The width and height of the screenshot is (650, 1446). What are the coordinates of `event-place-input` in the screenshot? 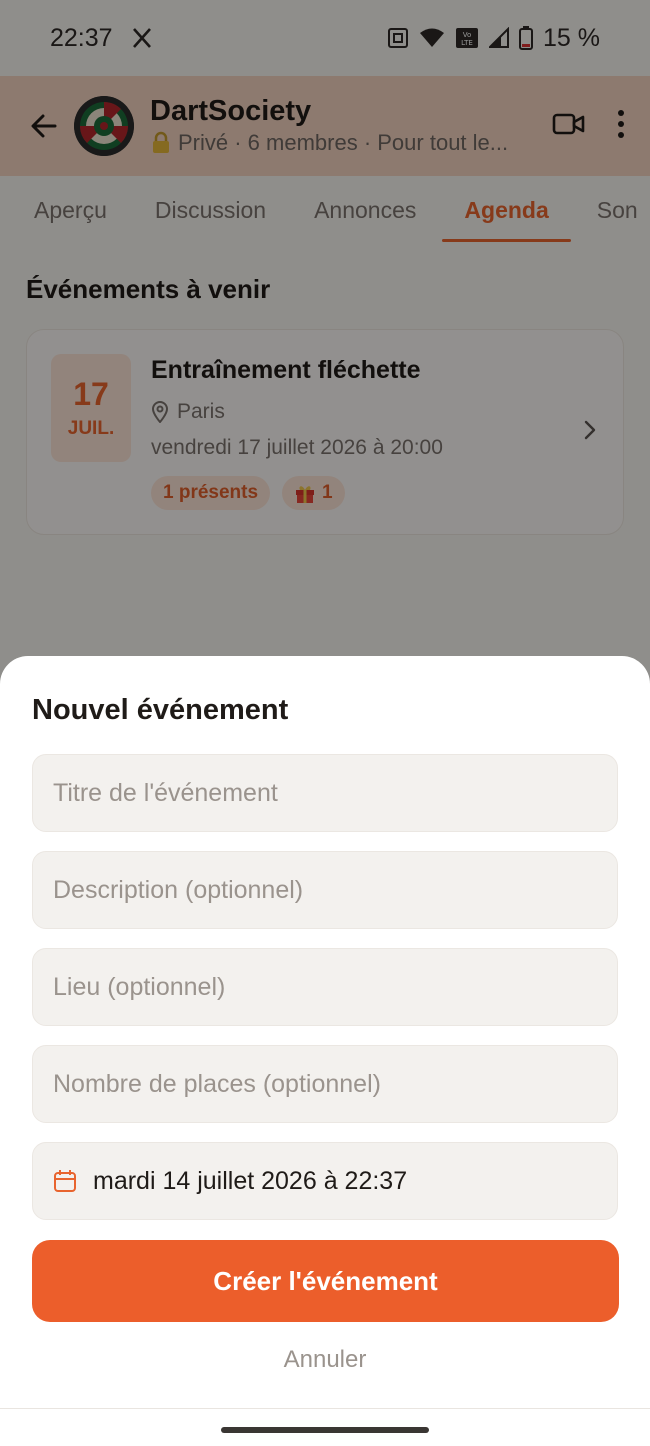 It's located at (325, 987).